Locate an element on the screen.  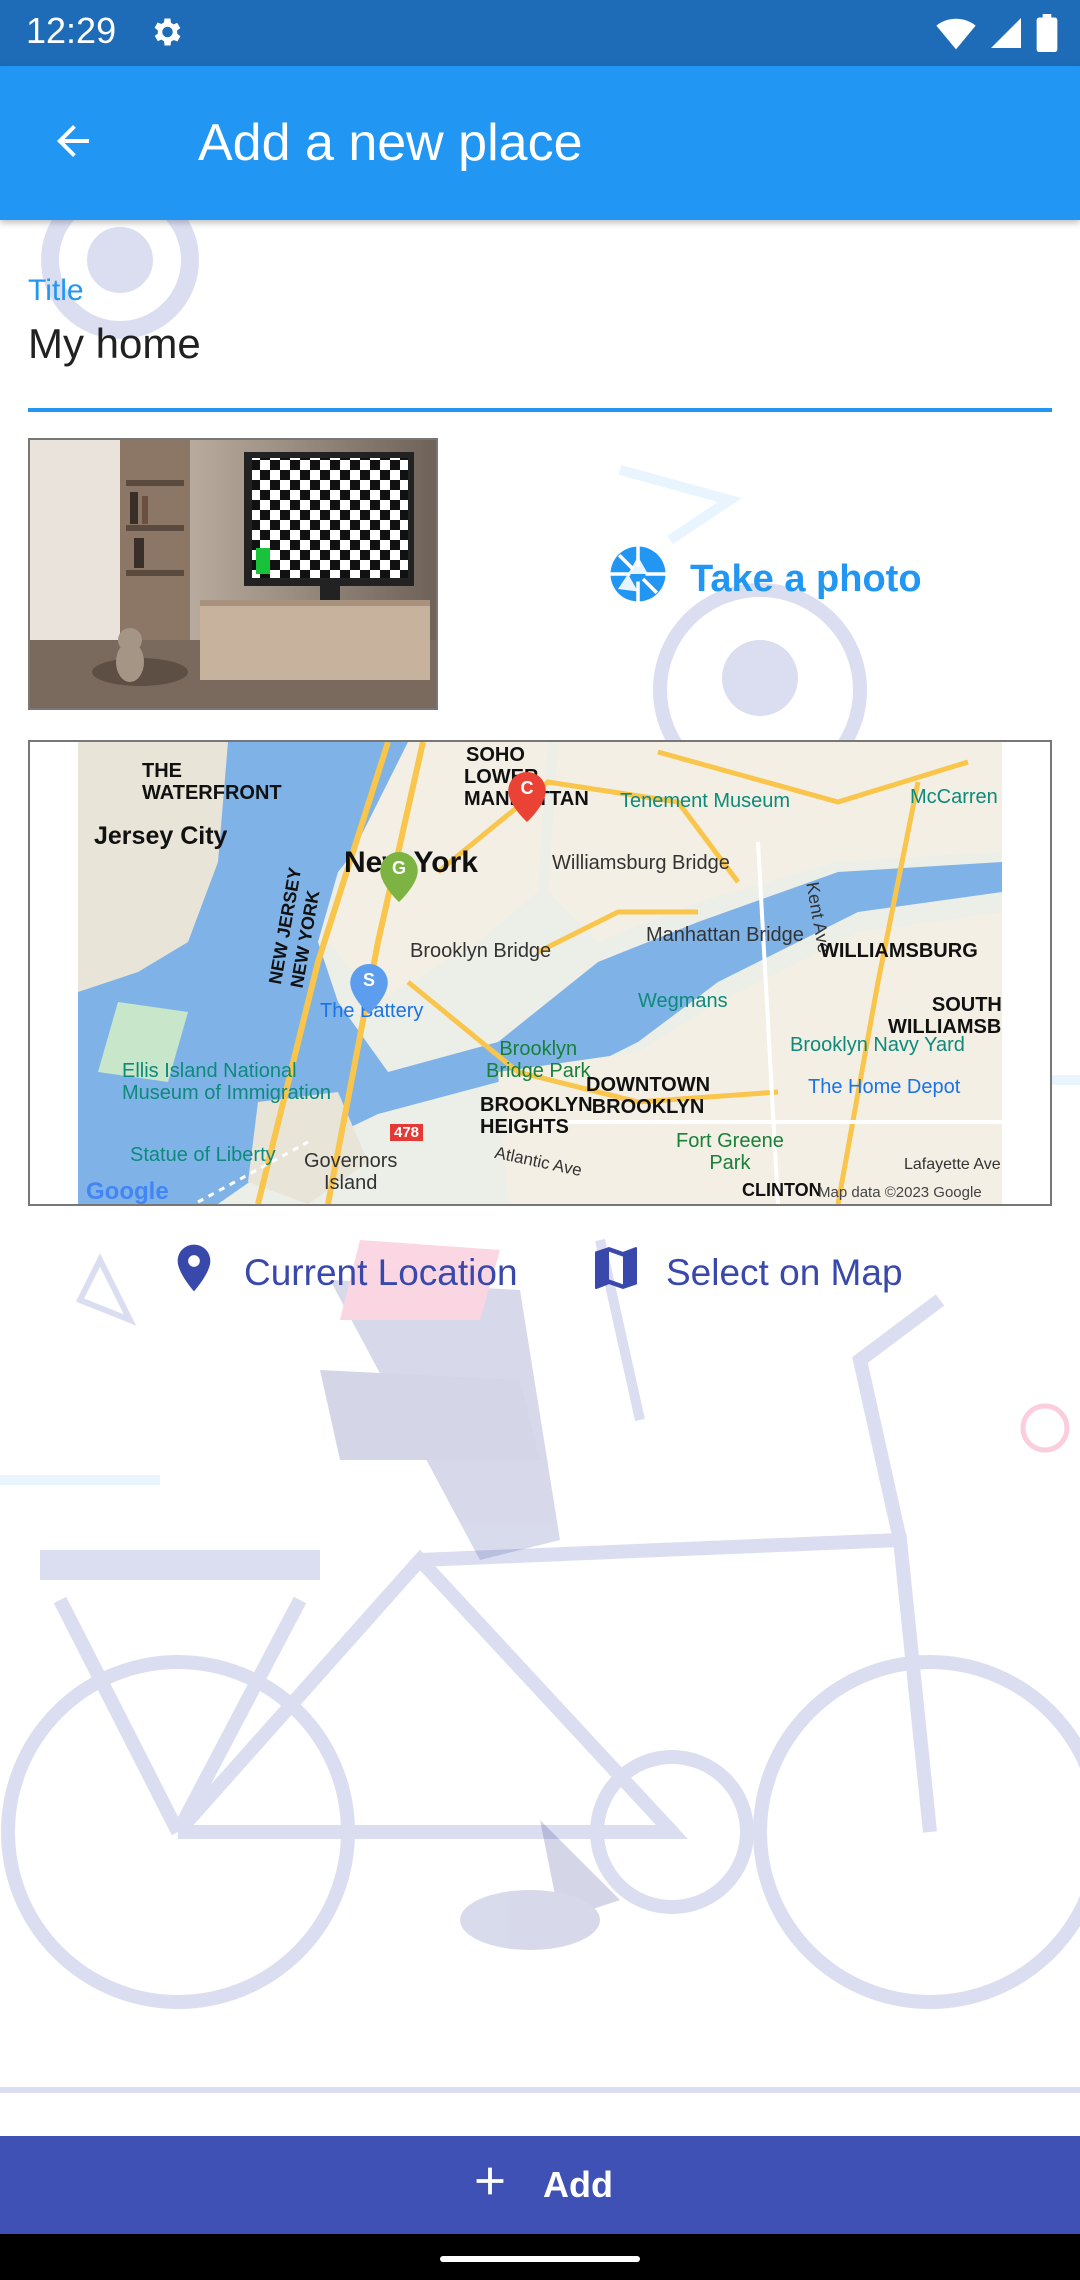
map-label-clinton: CLINTON is located at coordinates (782, 1190).